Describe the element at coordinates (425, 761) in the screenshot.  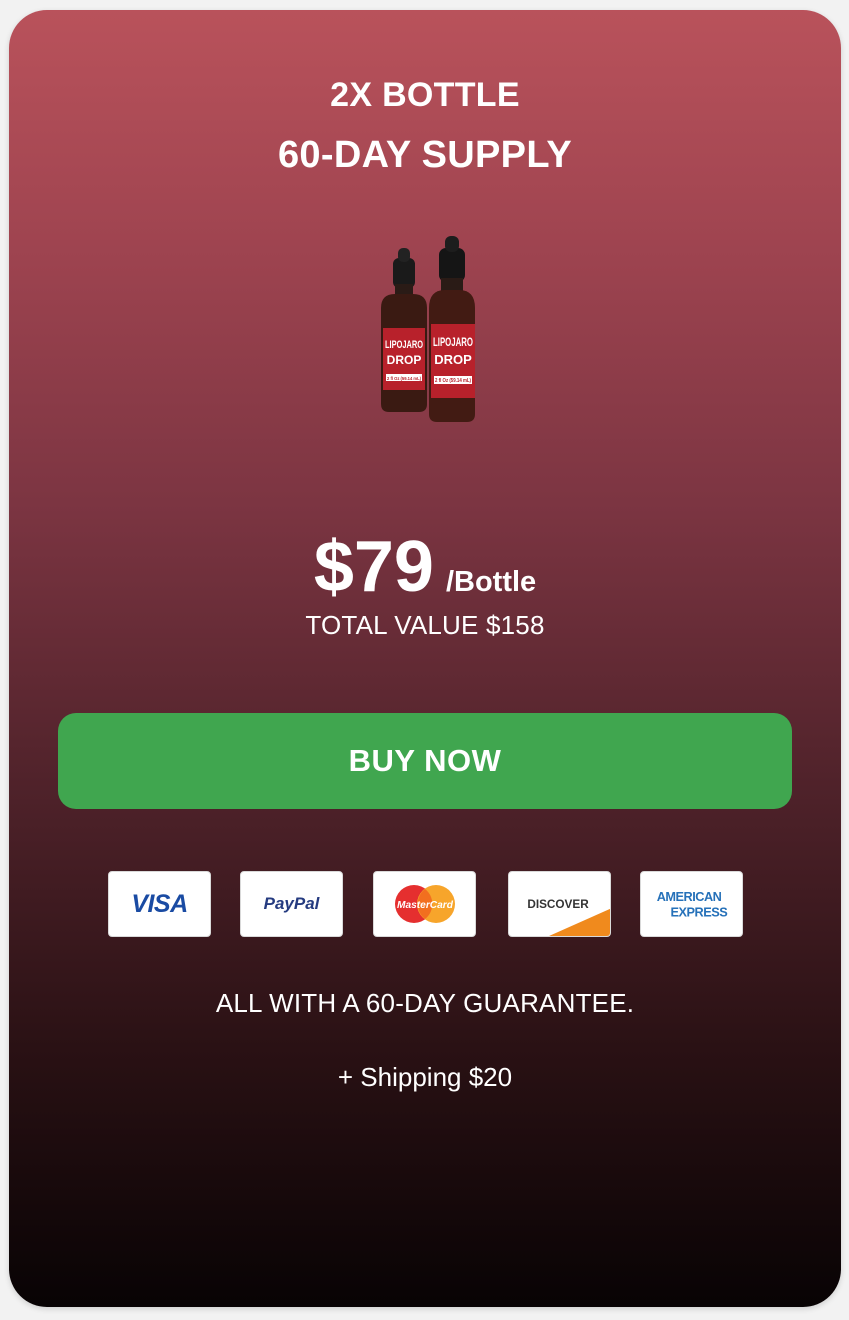
I see `buy-now-button: BUY NOW` at that location.